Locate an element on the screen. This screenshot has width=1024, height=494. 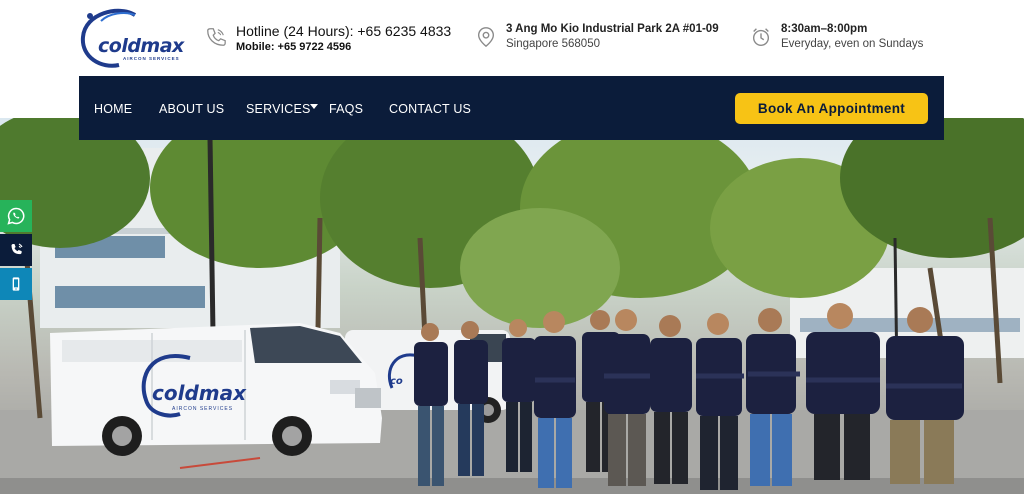
logo-wordmark: coldmax is located at coordinates (141, 46).